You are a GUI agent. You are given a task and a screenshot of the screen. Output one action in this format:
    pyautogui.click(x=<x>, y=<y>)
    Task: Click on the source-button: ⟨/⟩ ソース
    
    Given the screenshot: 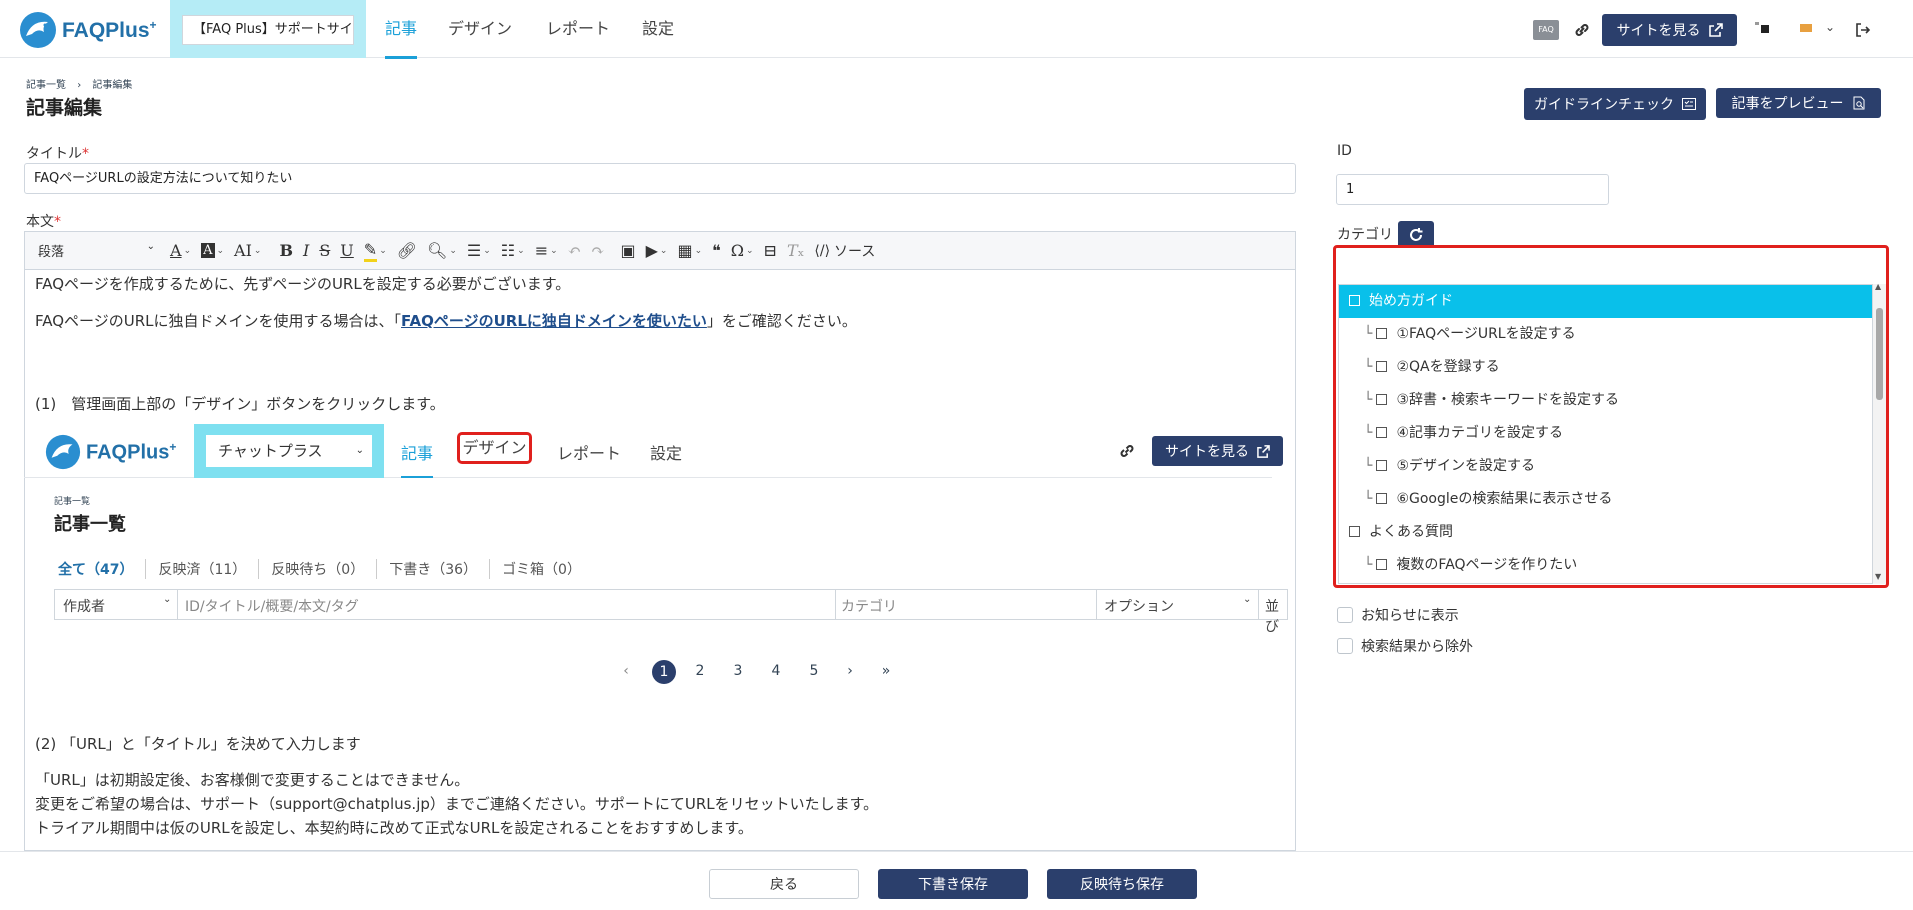 What is the action you would take?
    pyautogui.click(x=844, y=251)
    